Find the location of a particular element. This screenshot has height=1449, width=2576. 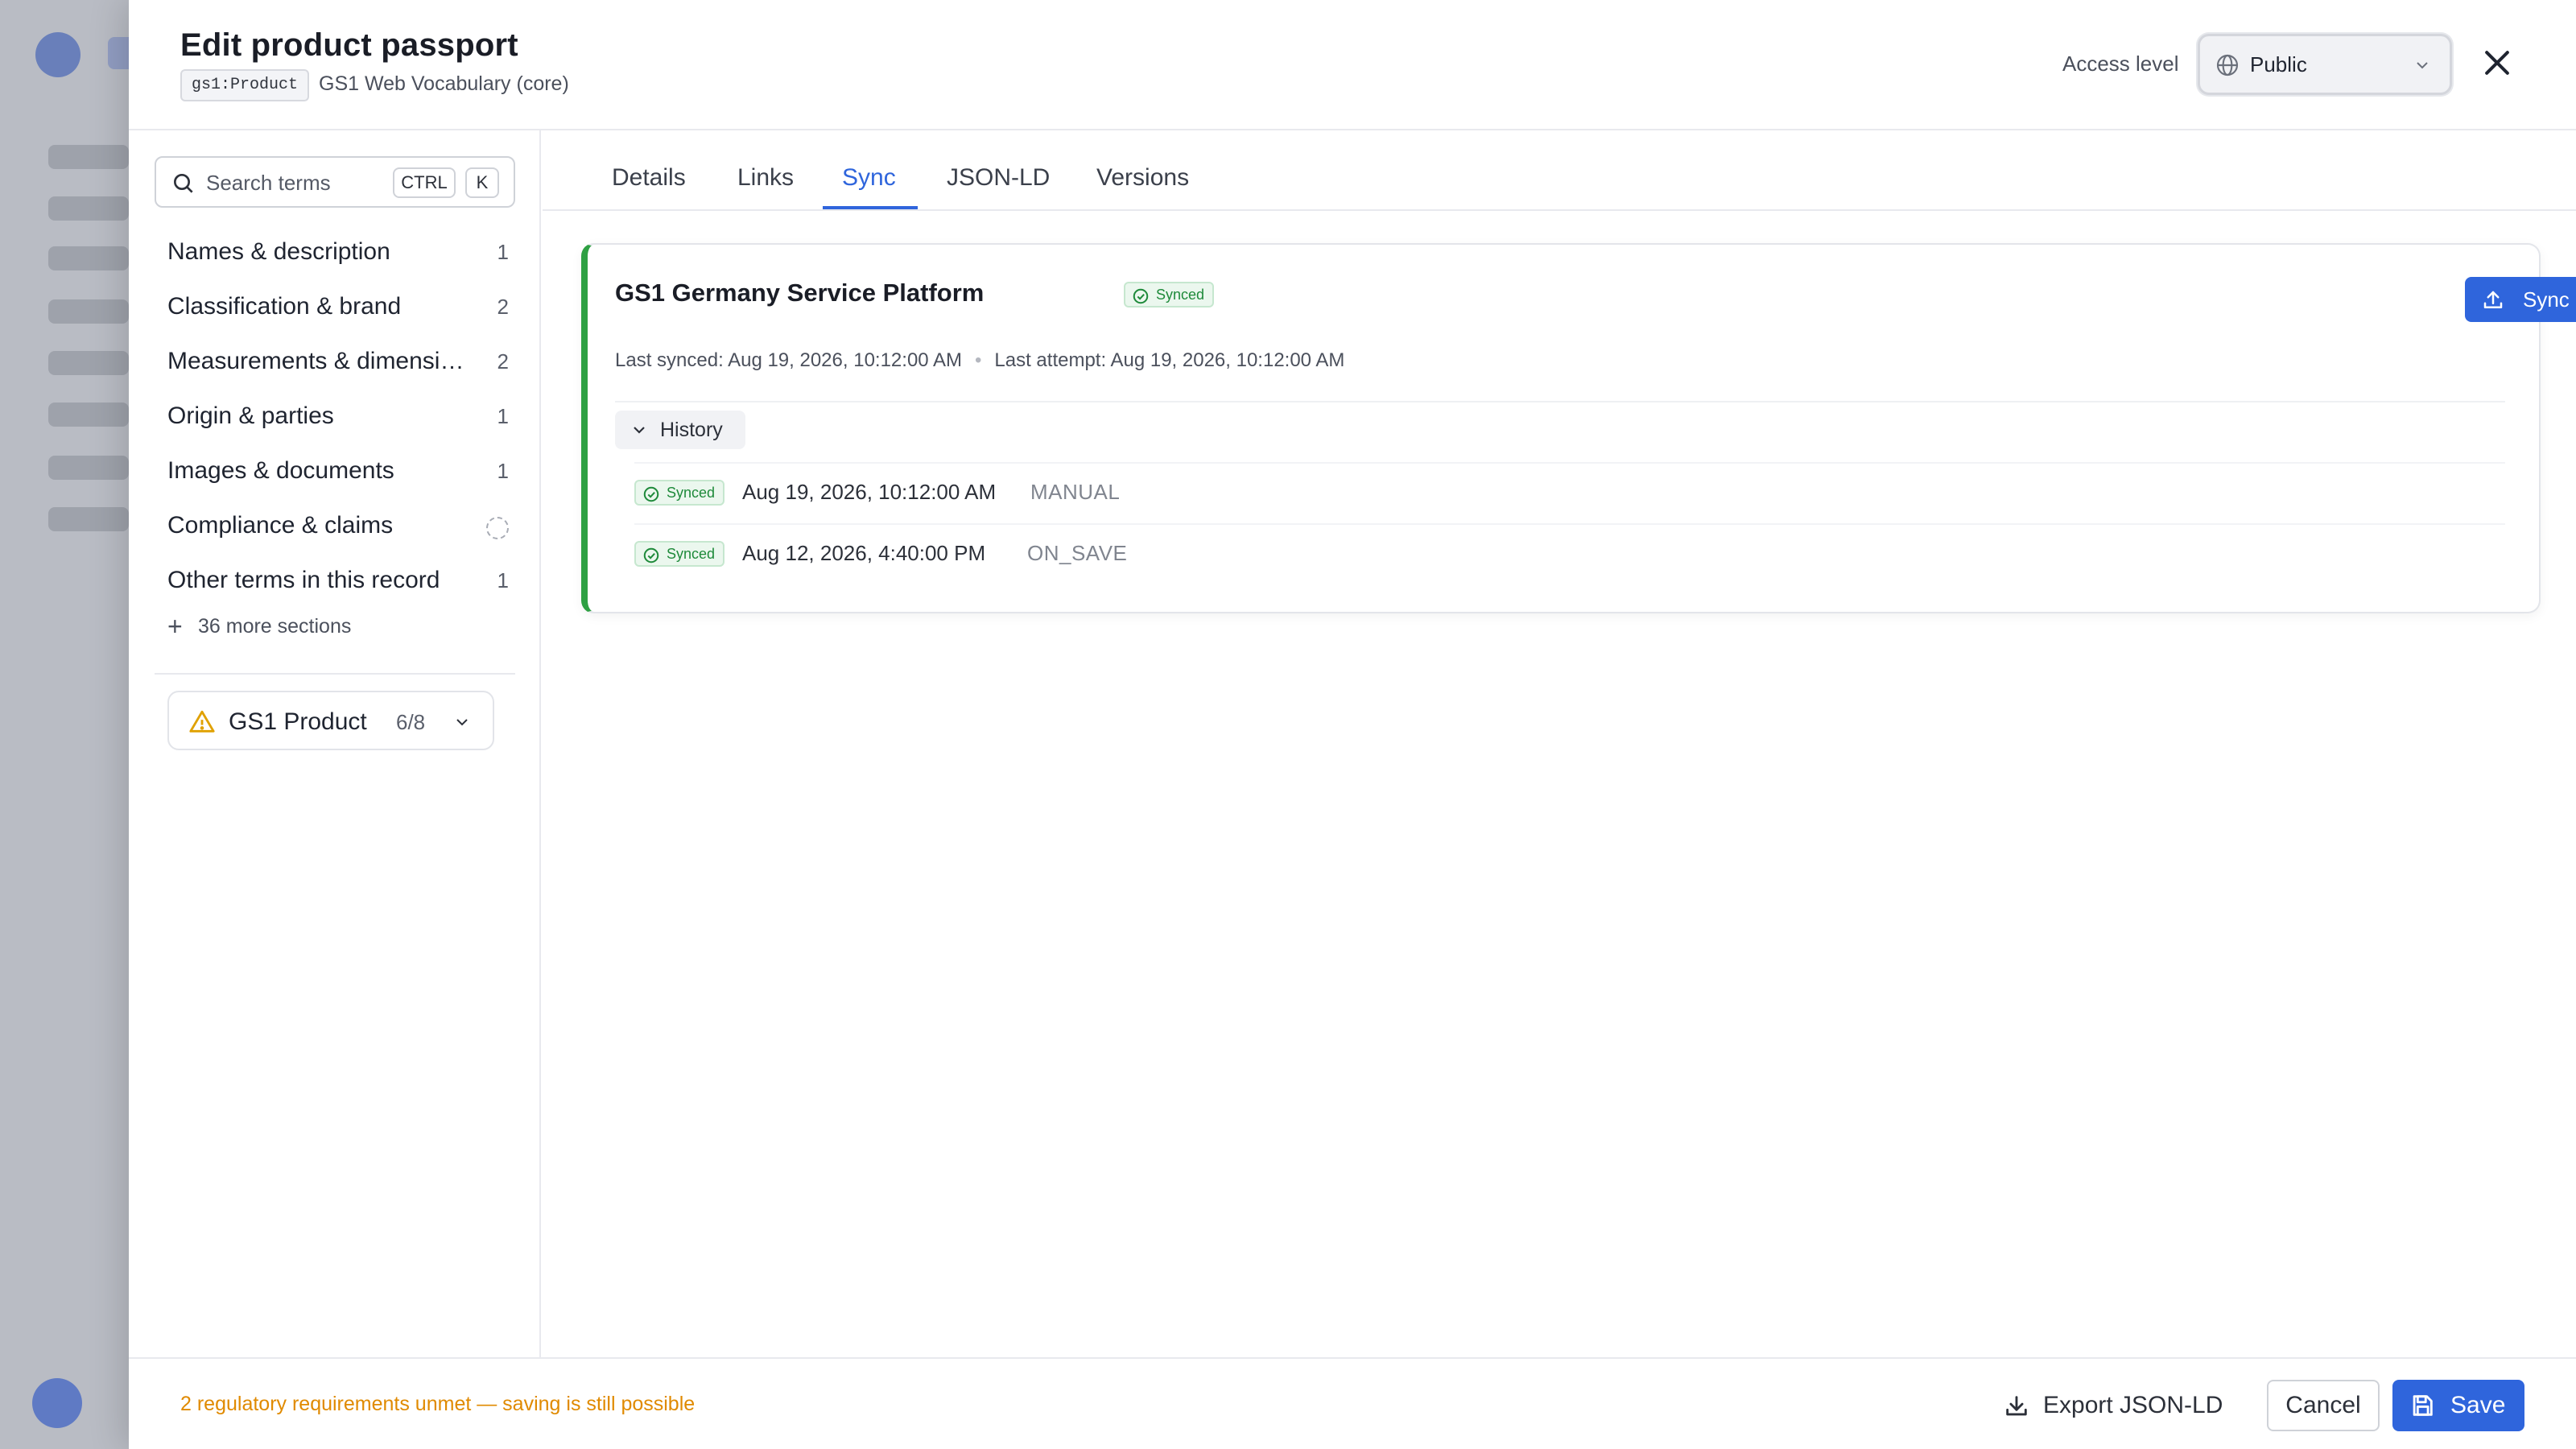

section-other-terms: Other terms in this record 1 is located at coordinates (338, 580).